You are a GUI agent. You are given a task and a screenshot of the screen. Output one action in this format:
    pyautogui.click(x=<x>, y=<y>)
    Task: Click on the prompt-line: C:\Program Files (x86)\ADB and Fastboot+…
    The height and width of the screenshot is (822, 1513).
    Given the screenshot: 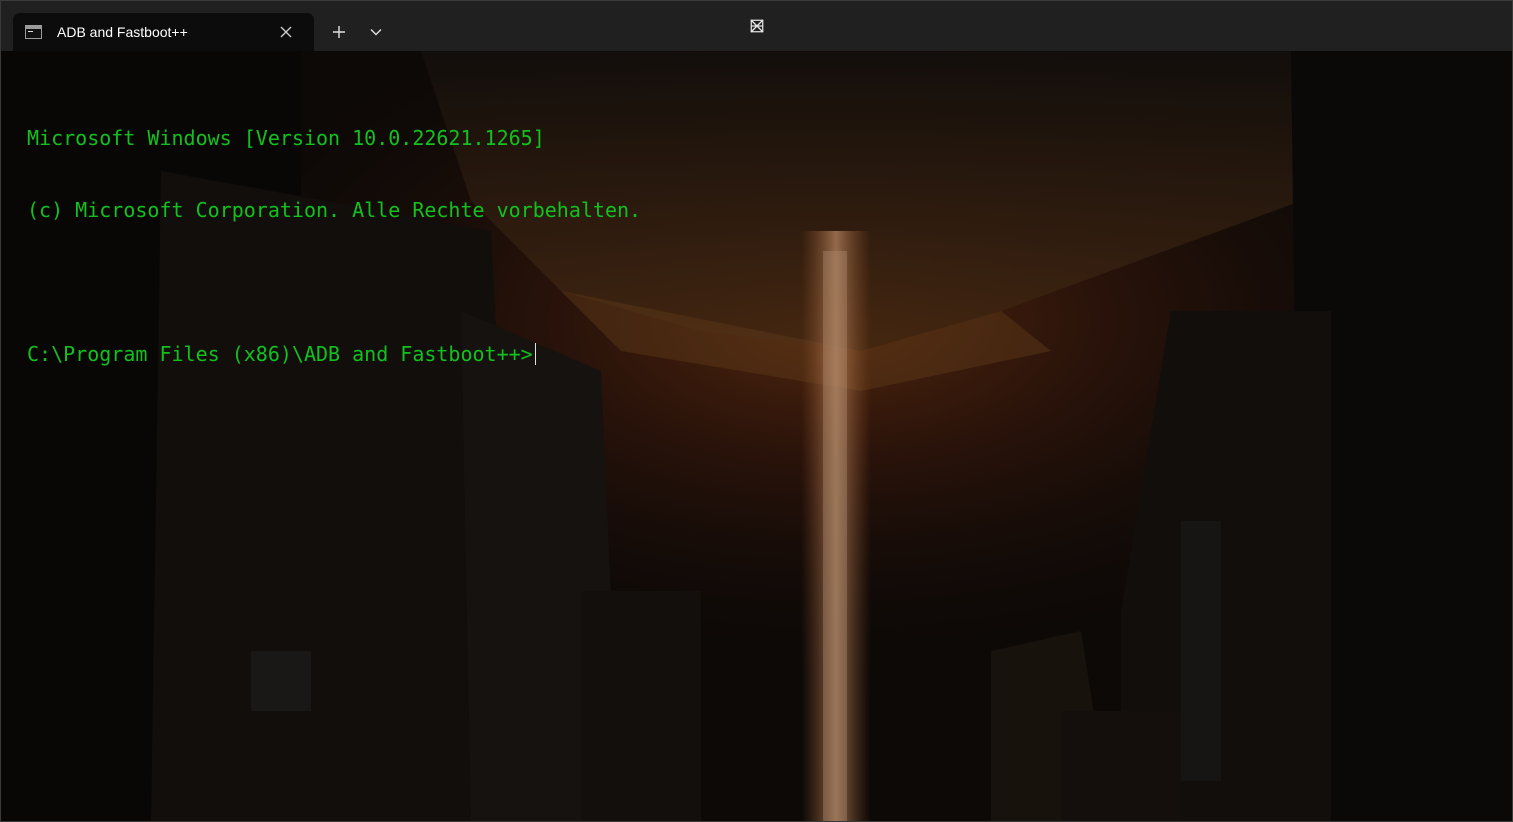 What is the action you would take?
    pyautogui.click(x=334, y=354)
    